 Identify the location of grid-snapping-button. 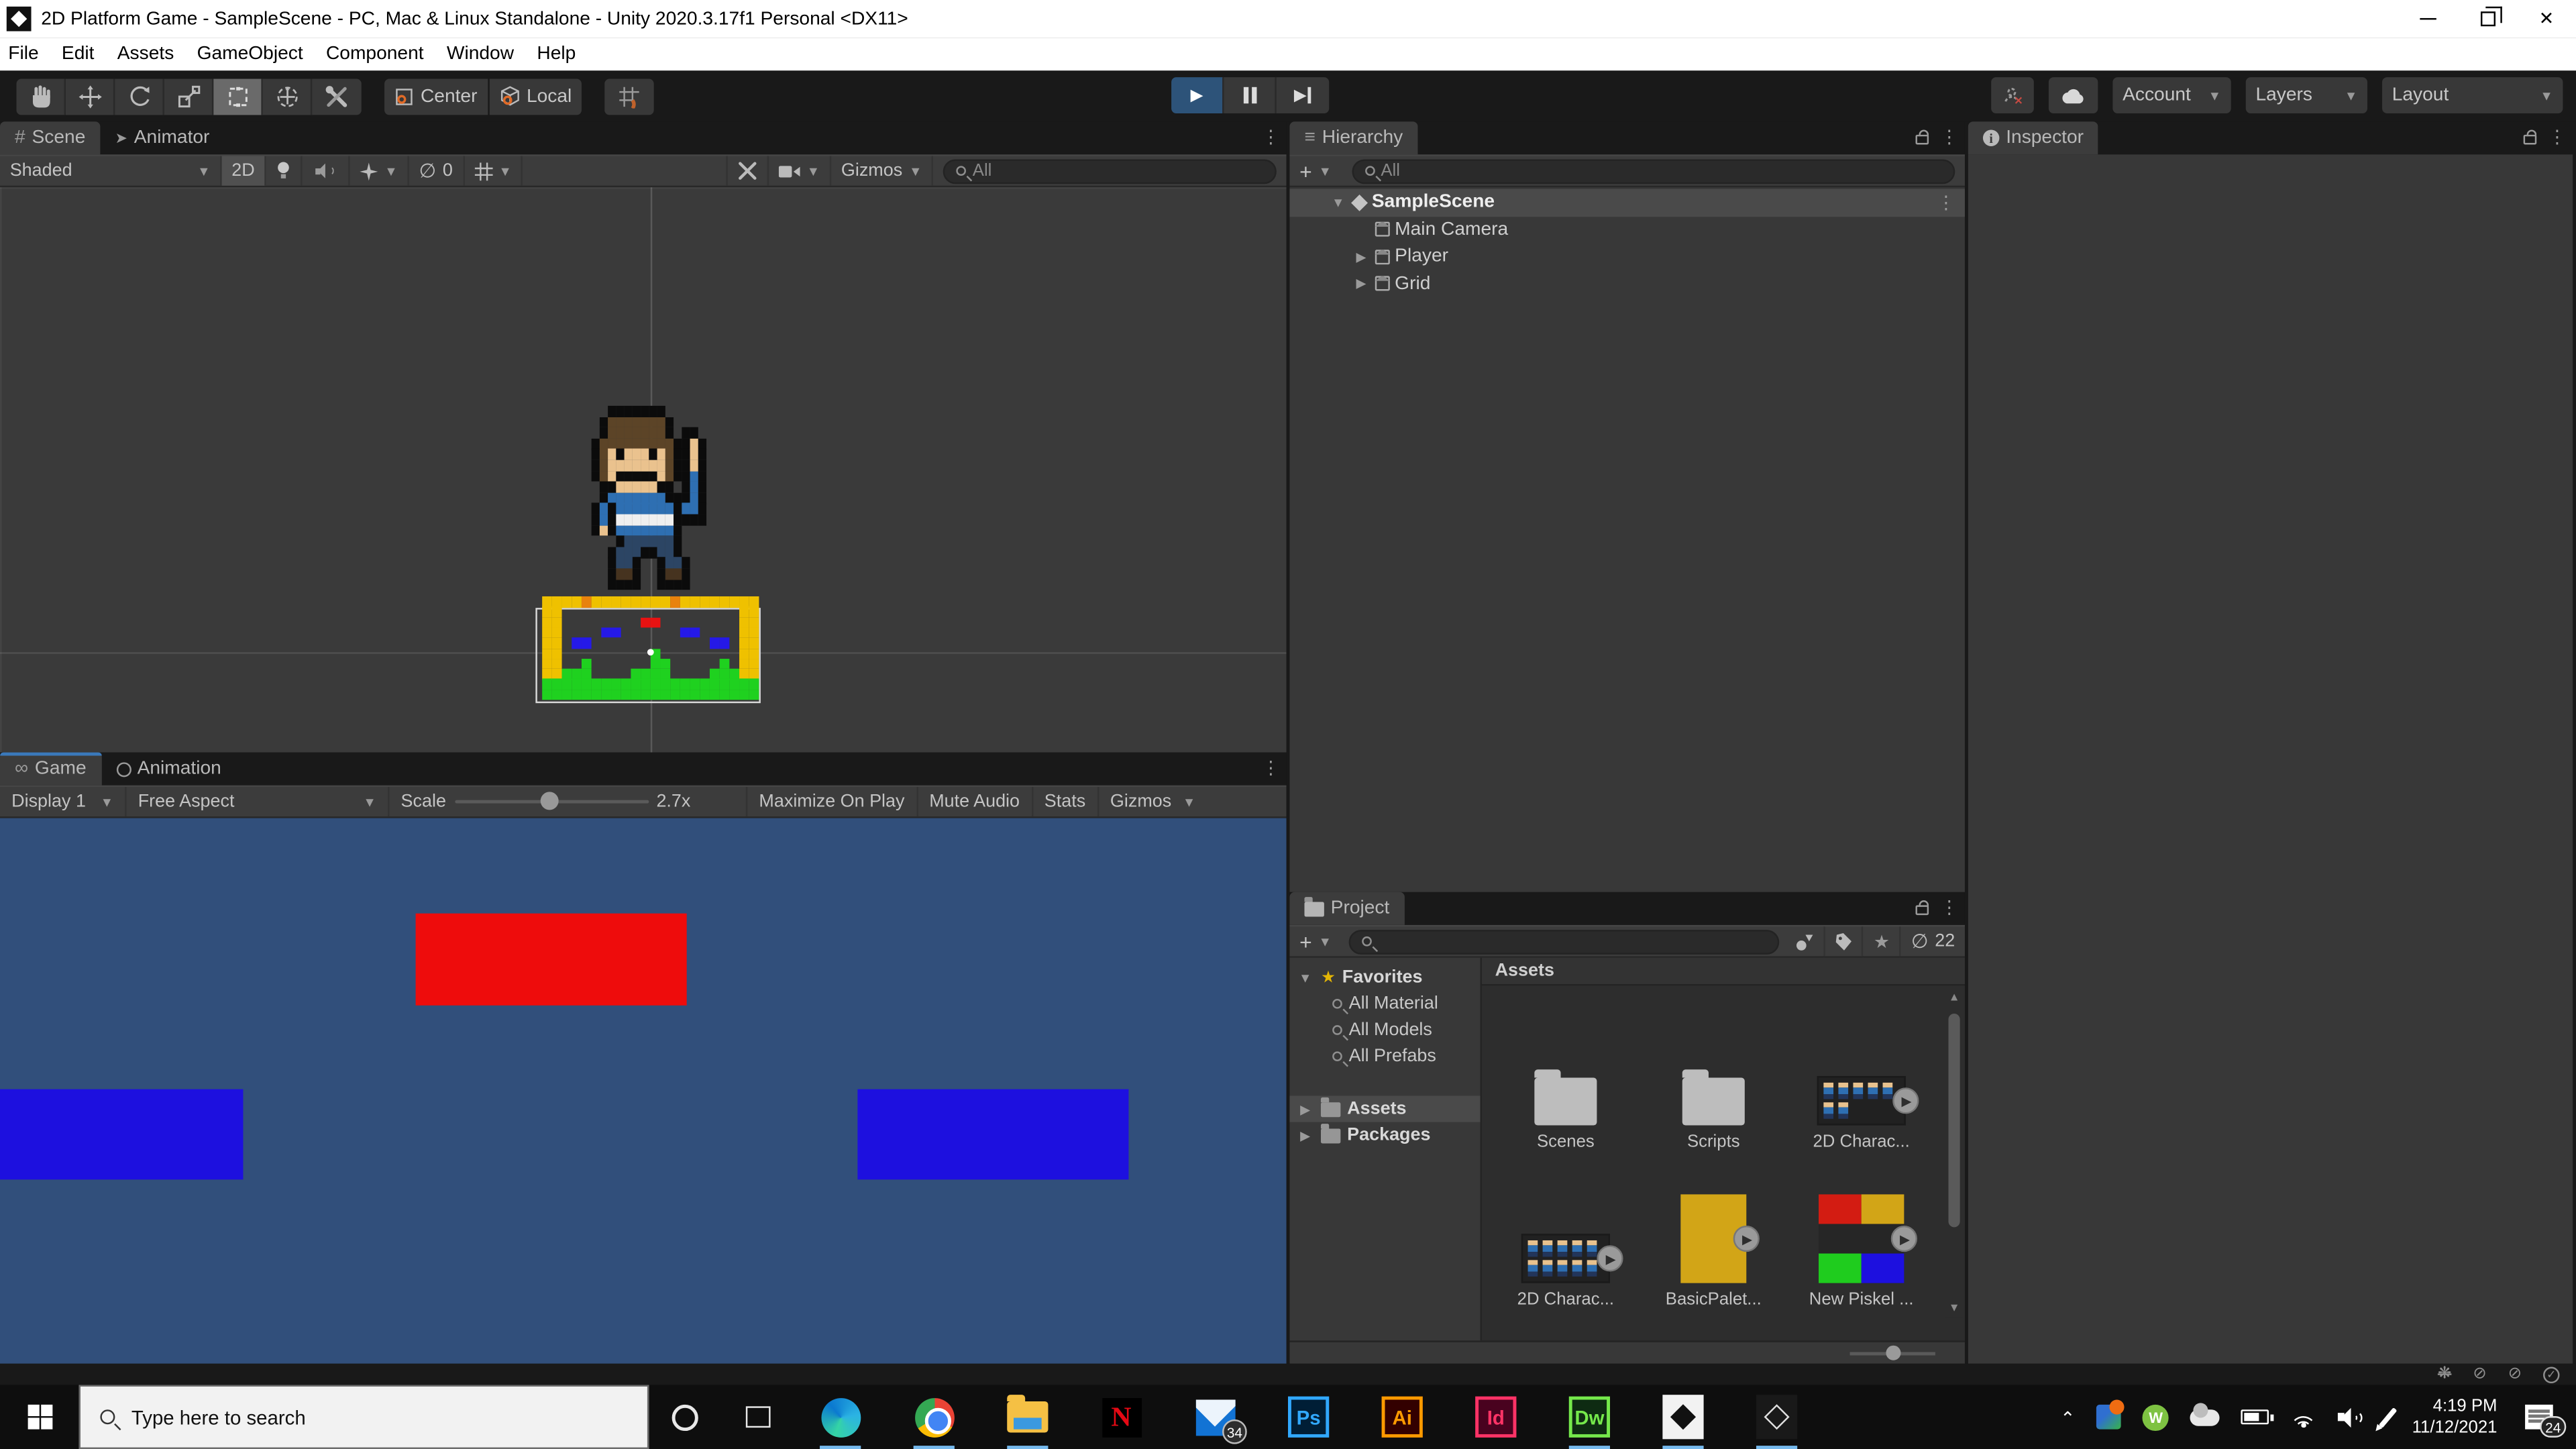
(629, 96).